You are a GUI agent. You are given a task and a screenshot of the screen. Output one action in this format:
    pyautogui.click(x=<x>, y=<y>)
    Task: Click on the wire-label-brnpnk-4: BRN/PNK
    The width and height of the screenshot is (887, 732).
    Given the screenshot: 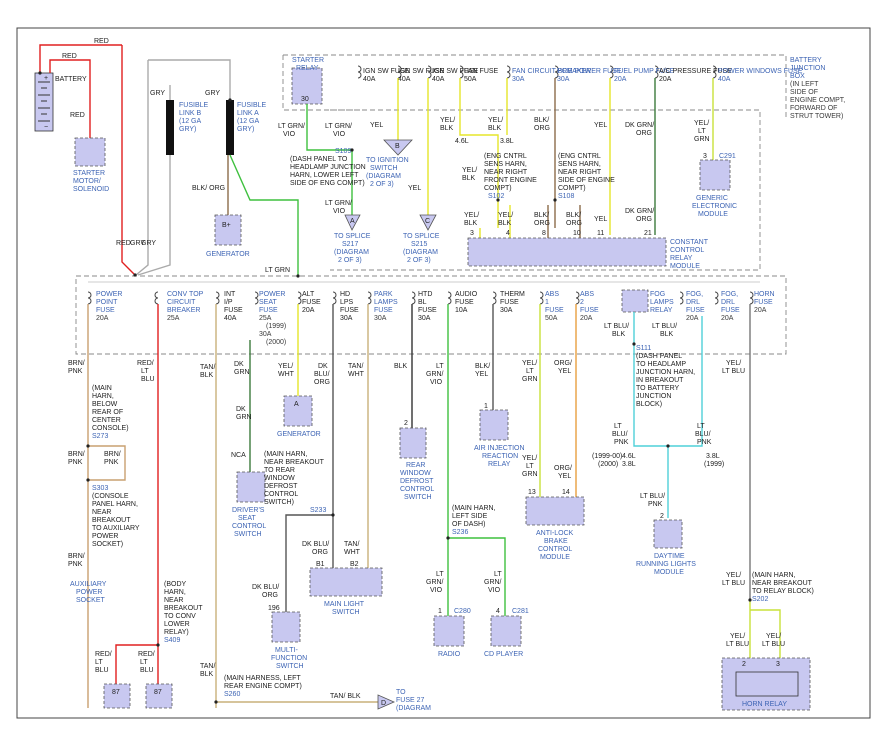 What is the action you would take?
    pyautogui.click(x=76, y=560)
    